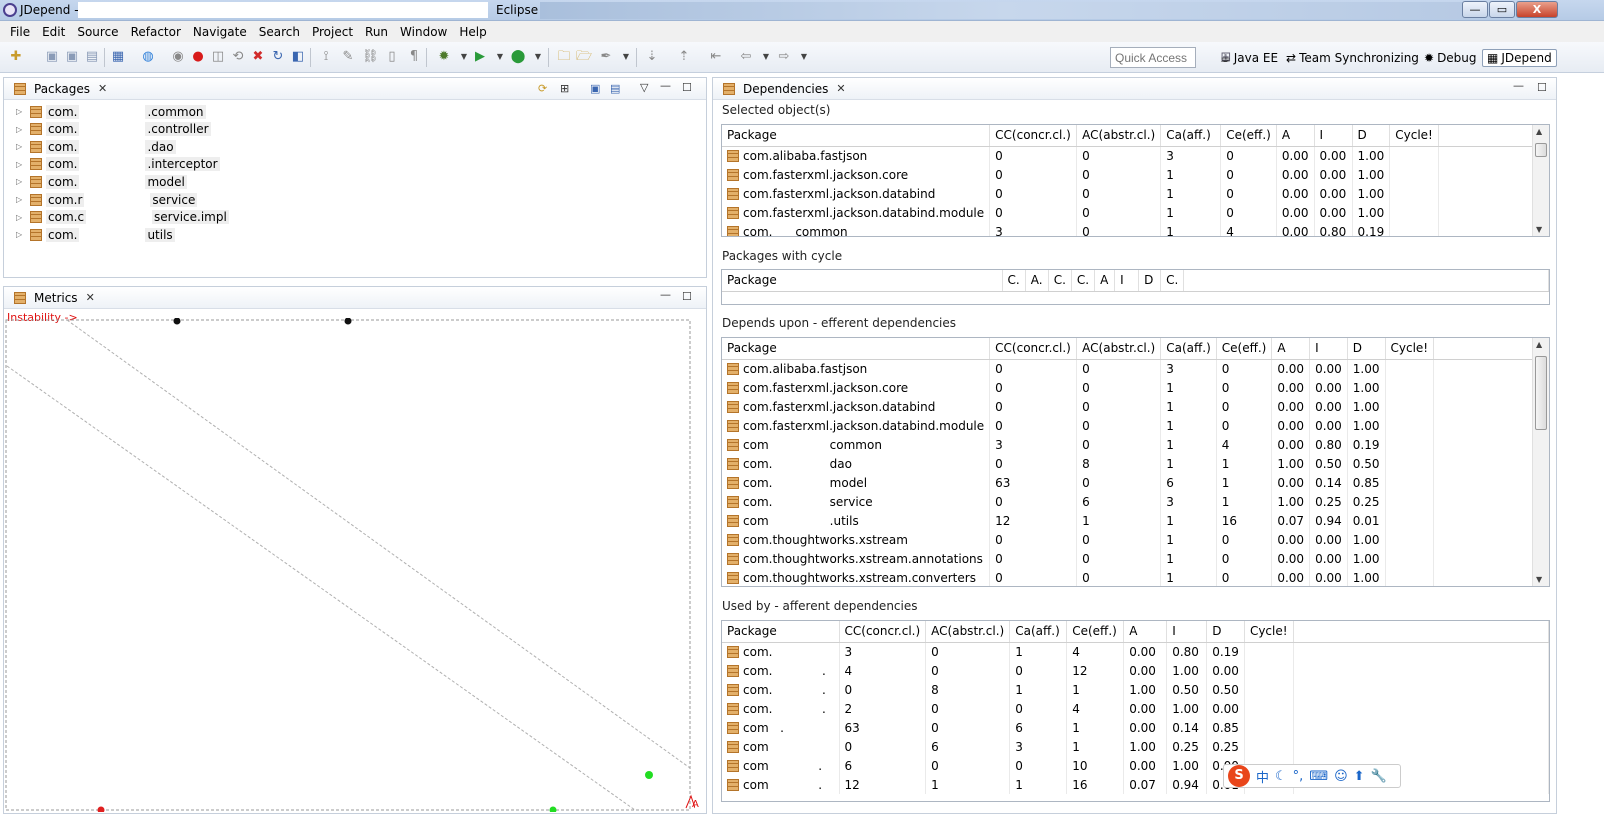  Describe the element at coordinates (1475, 9) in the screenshot. I see `minimize-button: —` at that location.